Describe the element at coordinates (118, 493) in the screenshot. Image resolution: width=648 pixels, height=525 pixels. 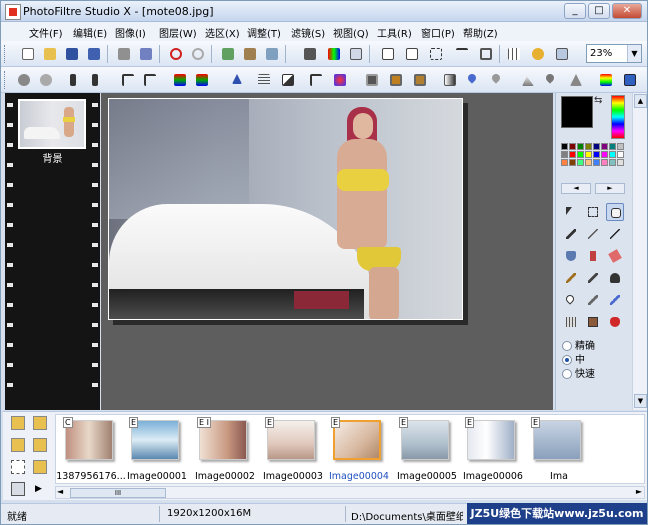
I see `scroll-thumb: III` at that location.